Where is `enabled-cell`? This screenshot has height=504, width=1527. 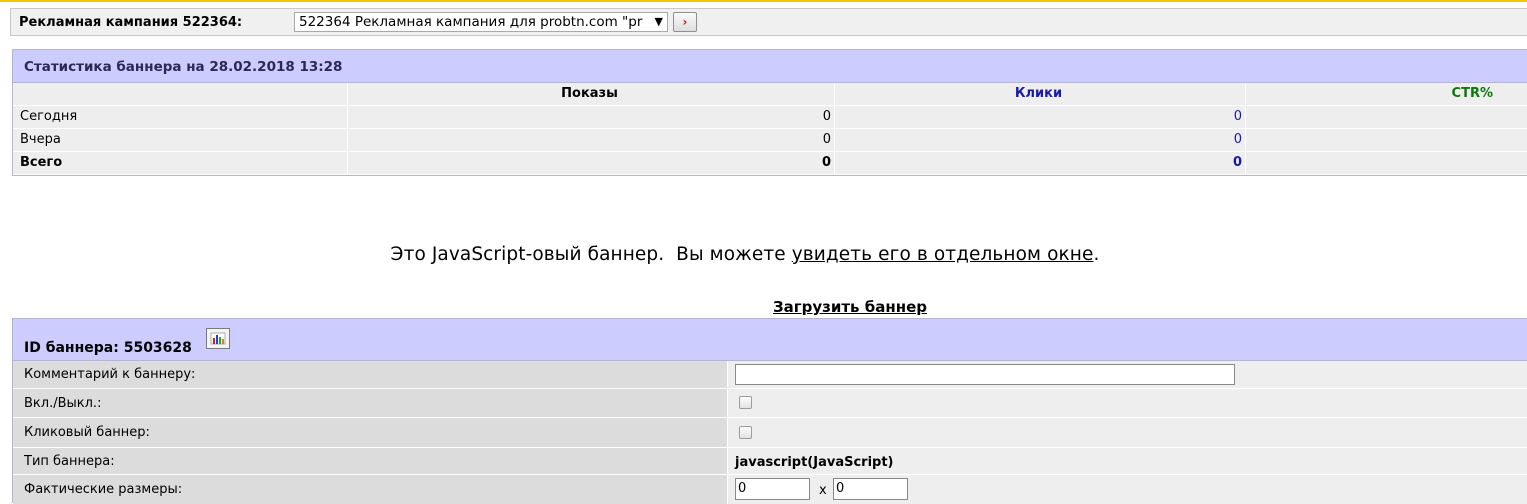 enabled-cell is located at coordinates (1127, 403).